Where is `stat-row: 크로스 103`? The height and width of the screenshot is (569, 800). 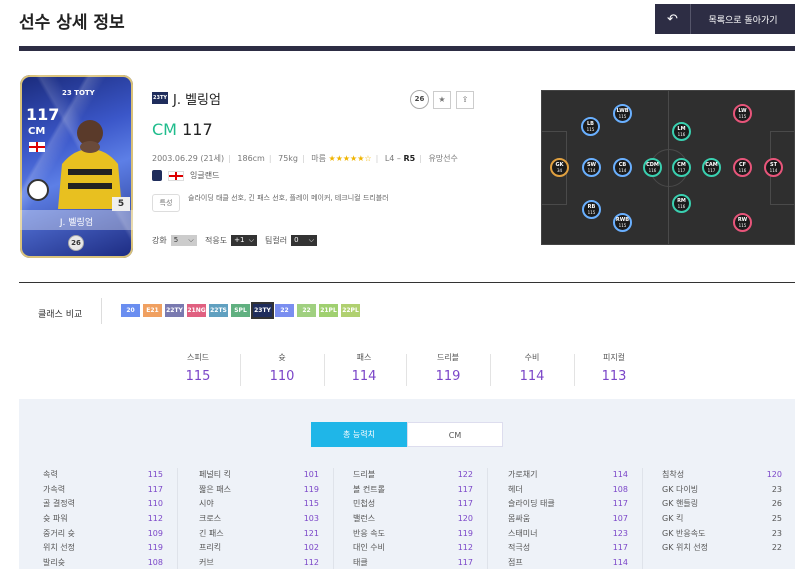
stat-row: 크로스 103 is located at coordinates (259, 519).